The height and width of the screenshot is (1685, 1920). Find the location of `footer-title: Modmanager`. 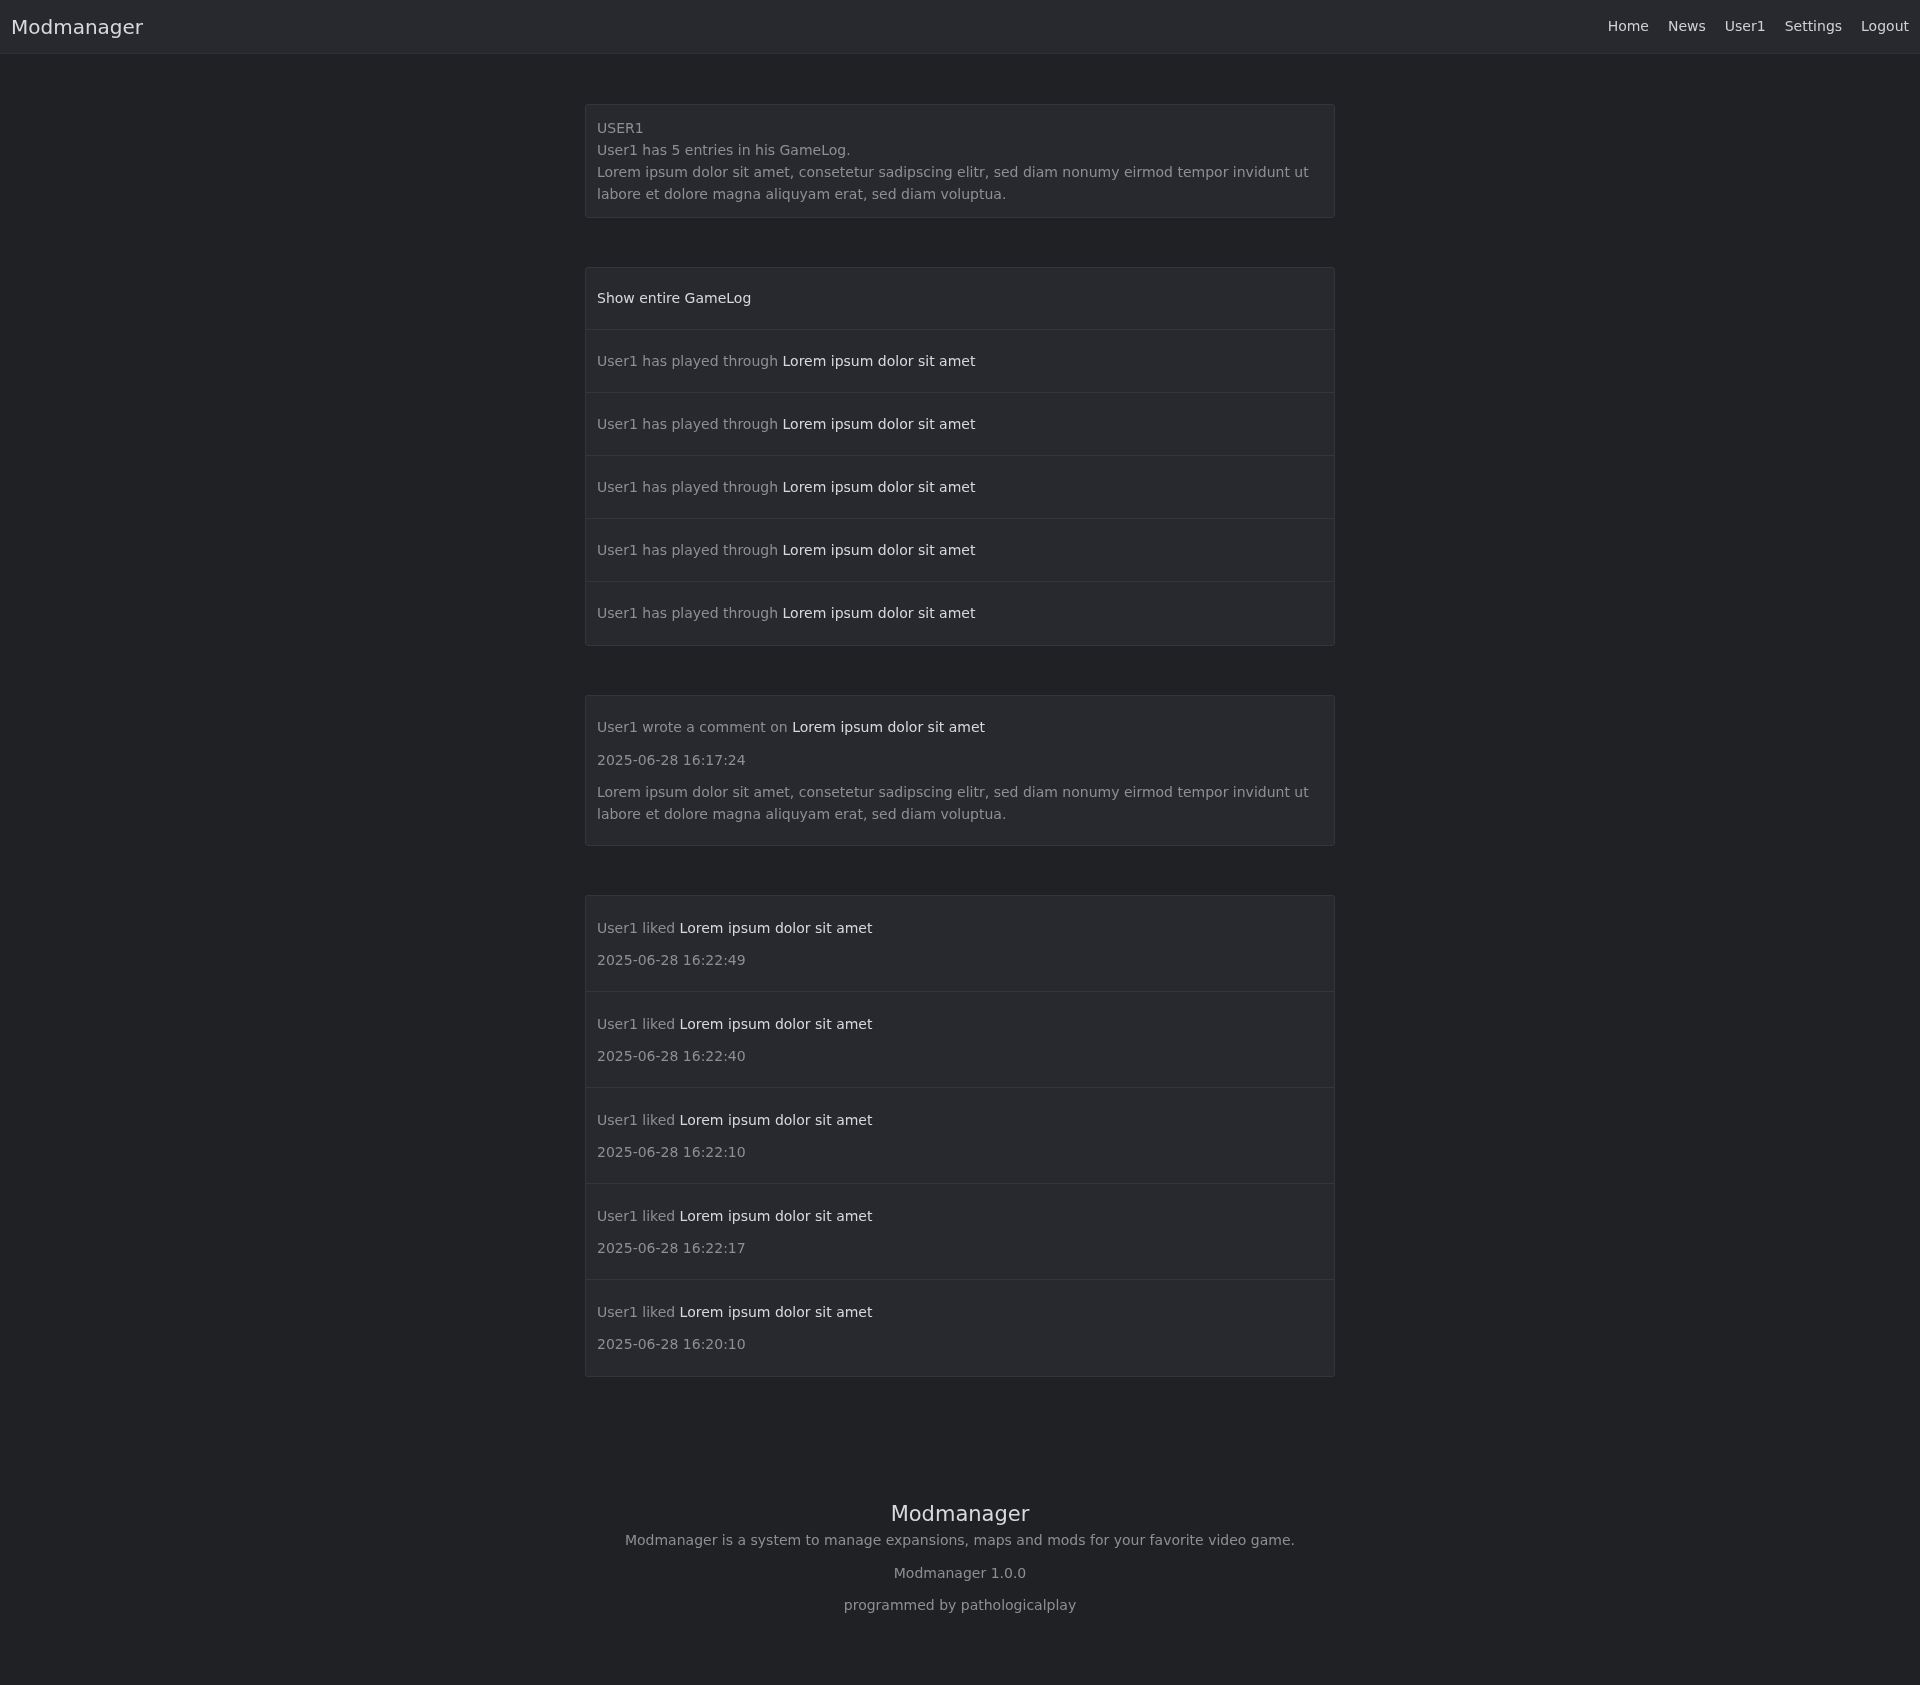

footer-title: Modmanager is located at coordinates (960, 1514).